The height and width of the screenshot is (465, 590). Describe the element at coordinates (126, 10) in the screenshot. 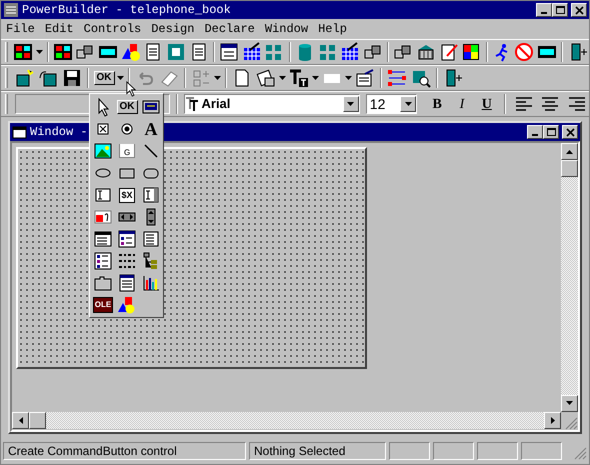

I see `window-title: PowerBuilder - telephone_book` at that location.